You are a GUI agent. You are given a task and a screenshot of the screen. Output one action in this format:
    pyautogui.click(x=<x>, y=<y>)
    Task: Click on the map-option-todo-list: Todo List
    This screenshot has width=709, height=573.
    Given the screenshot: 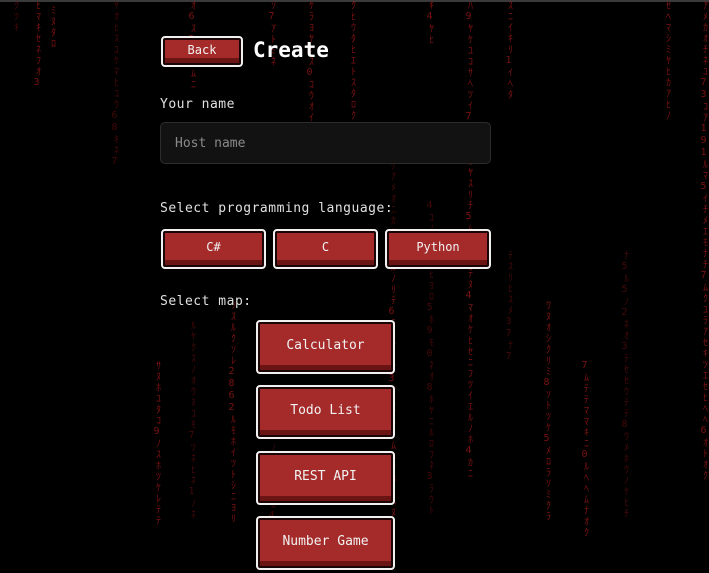 What is the action you would take?
    pyautogui.click(x=325, y=412)
    